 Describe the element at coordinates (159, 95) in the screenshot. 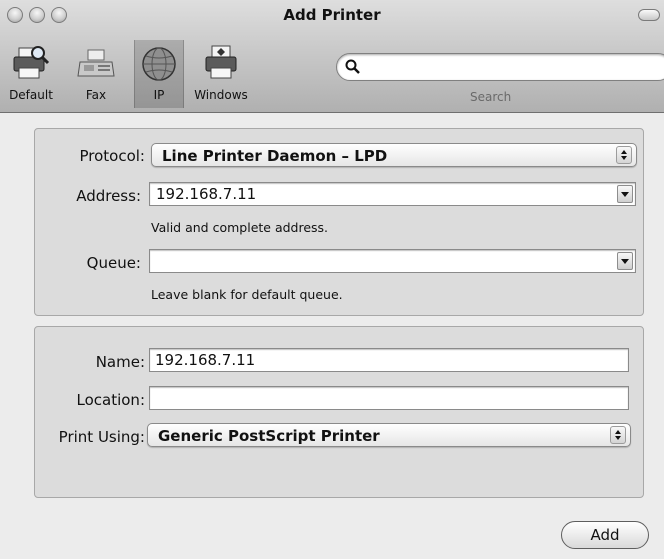

I see `toolbar-ip-label: IP` at that location.